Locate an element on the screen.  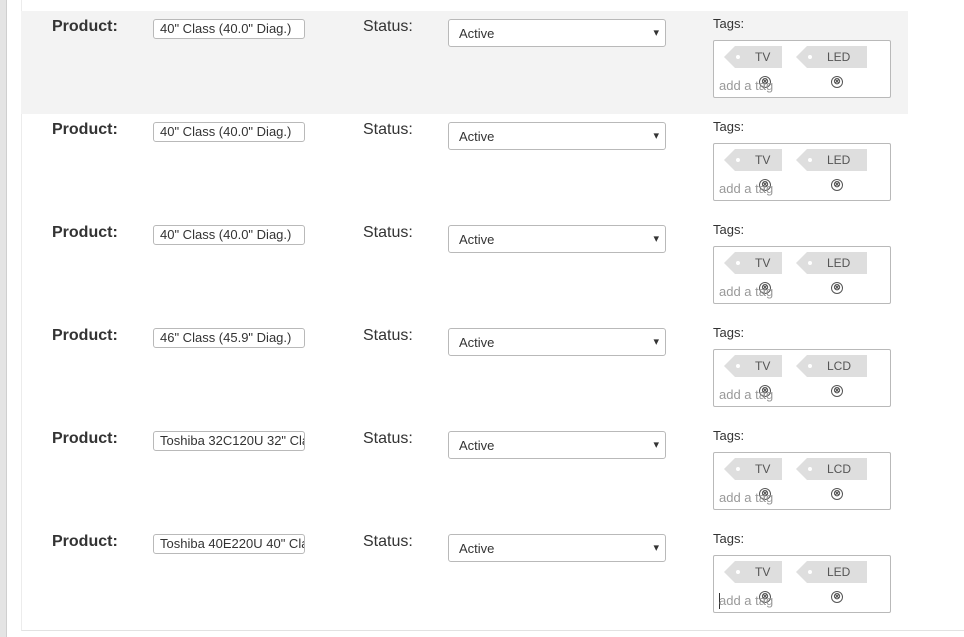
left-scroll-edge is located at coordinates (3, 318).